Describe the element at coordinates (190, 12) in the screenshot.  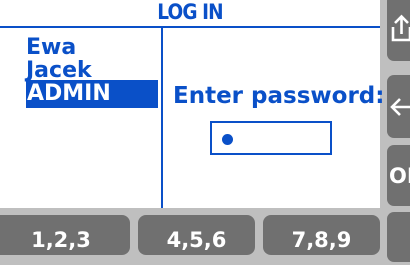
I see `page-title: LOG IN` at that location.